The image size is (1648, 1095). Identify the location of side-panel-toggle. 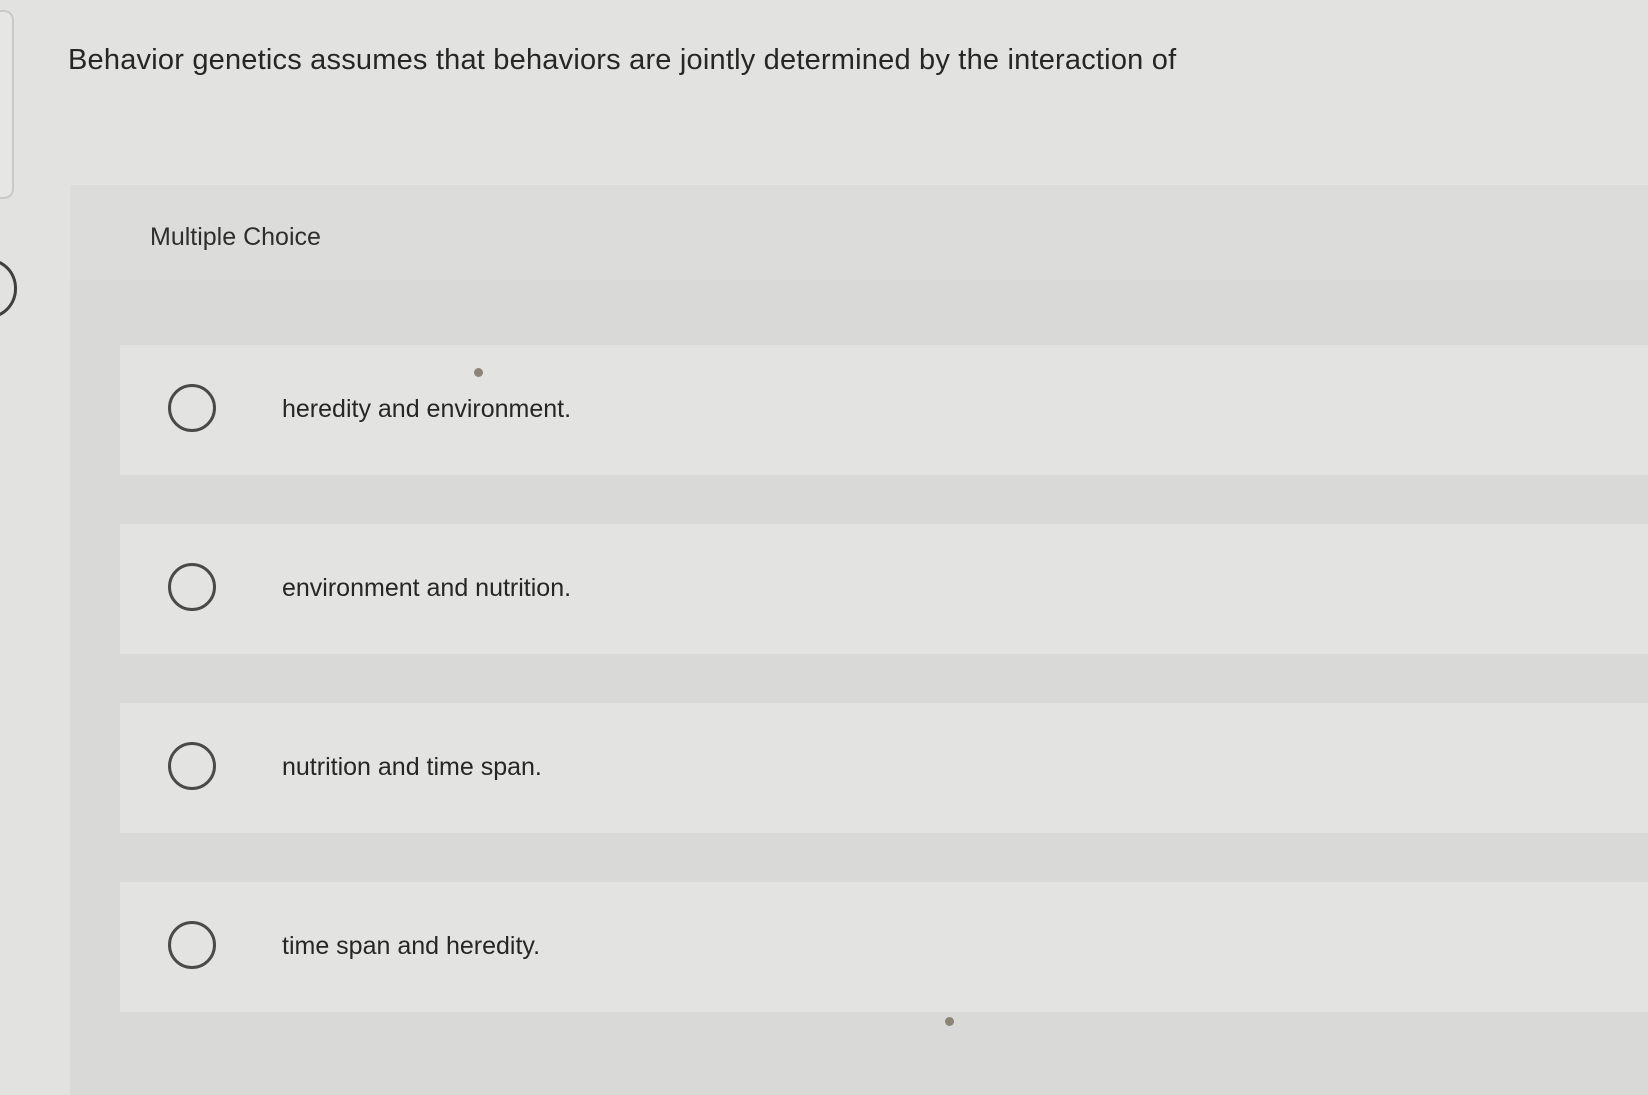
(8, 288).